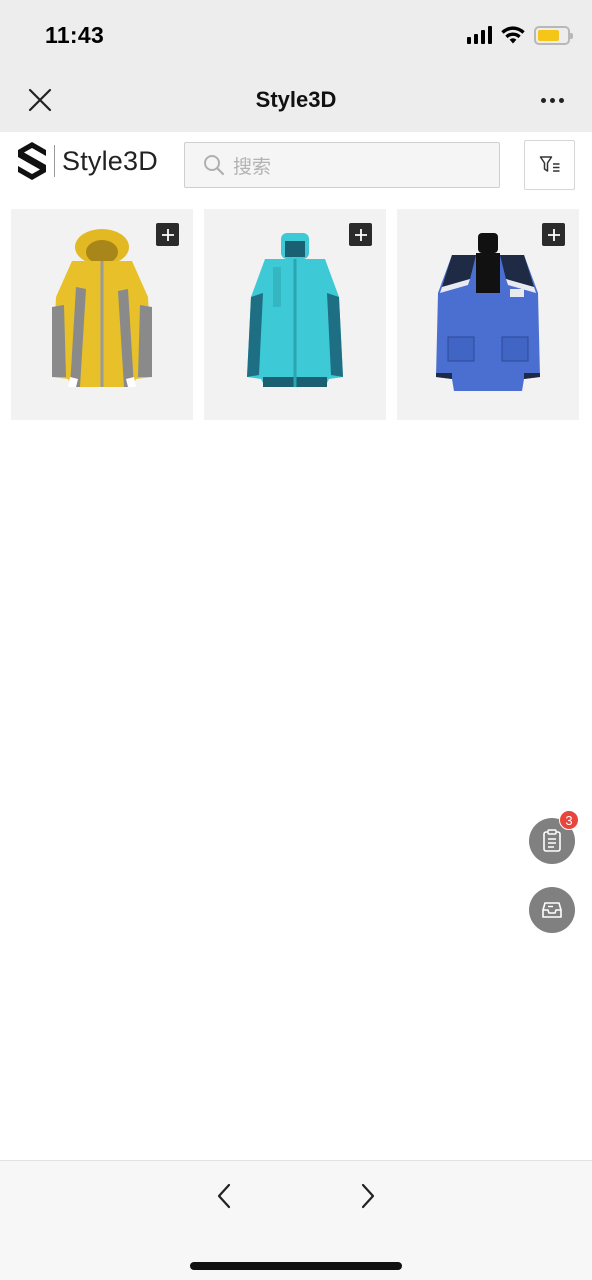  What do you see at coordinates (479, 35) in the screenshot?
I see `signal-icon` at bounding box center [479, 35].